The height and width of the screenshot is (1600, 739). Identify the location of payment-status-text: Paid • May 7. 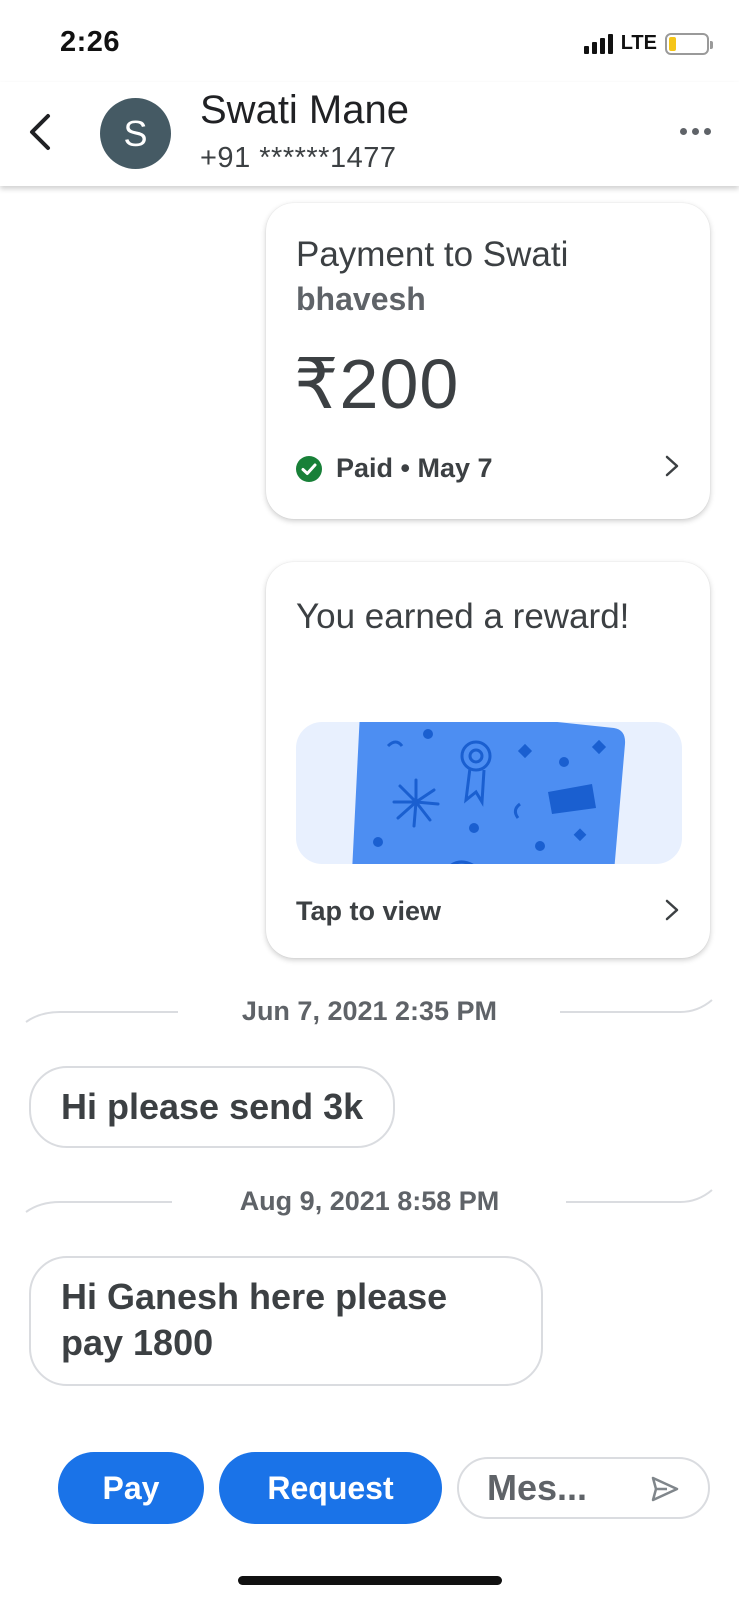
(414, 468).